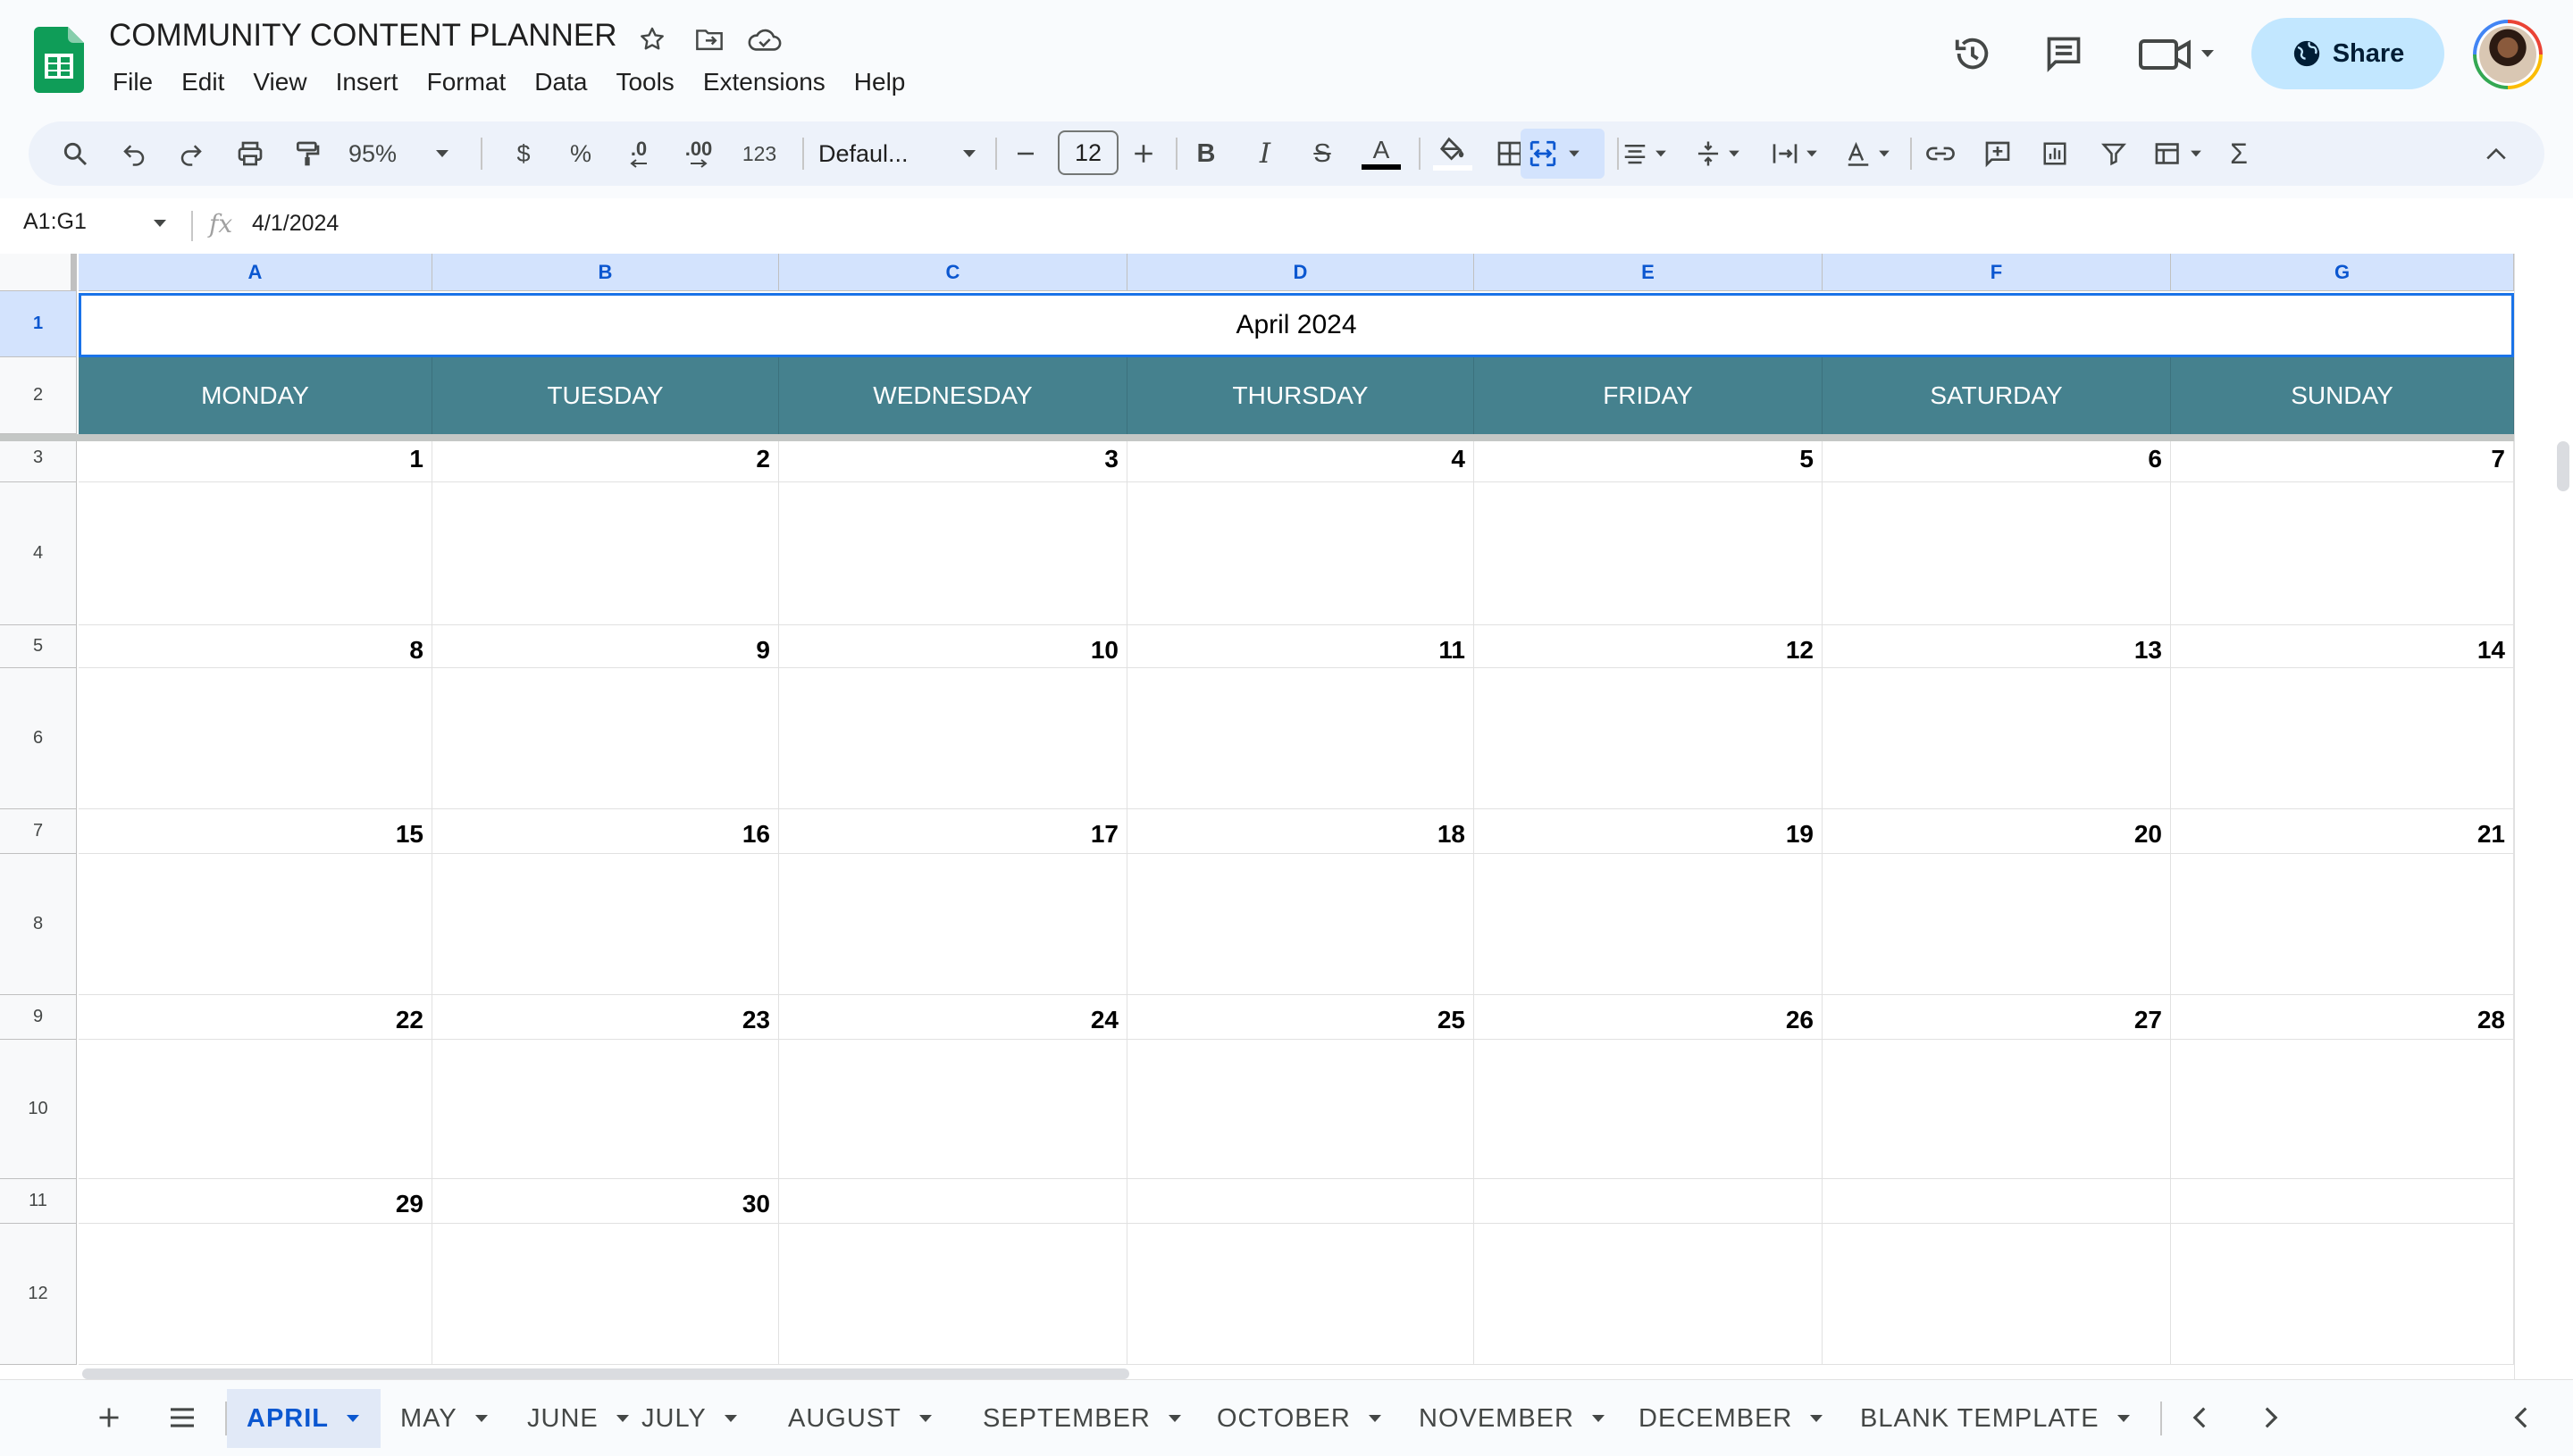  I want to click on weekday-header: MONDAY, so click(255, 395).